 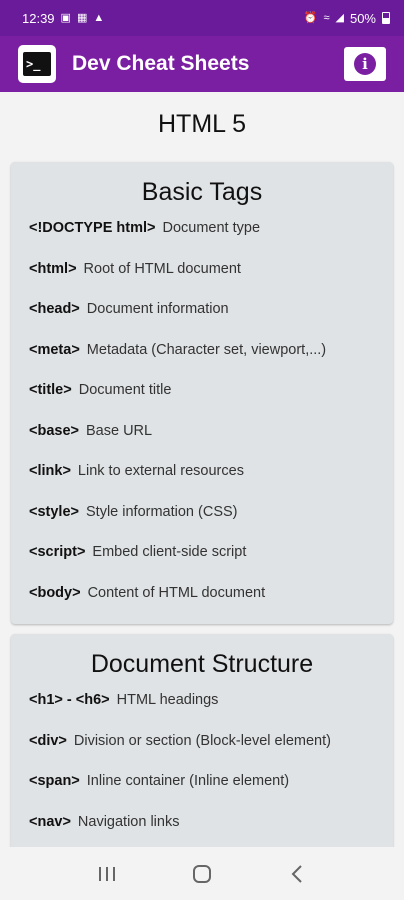 I want to click on status-time: 12:39, so click(x=38, y=18).